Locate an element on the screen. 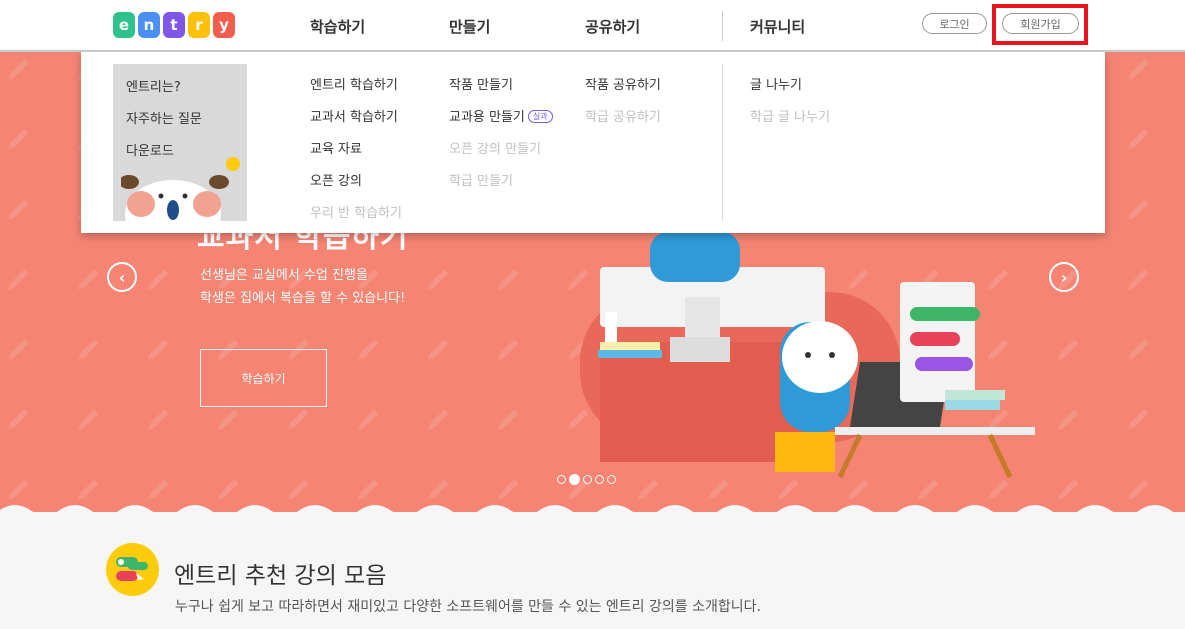 This screenshot has width=1185, height=629. hero-desc-line-2: 학생은 집에서 복습을 할 수 있습니다! is located at coordinates (303, 298).